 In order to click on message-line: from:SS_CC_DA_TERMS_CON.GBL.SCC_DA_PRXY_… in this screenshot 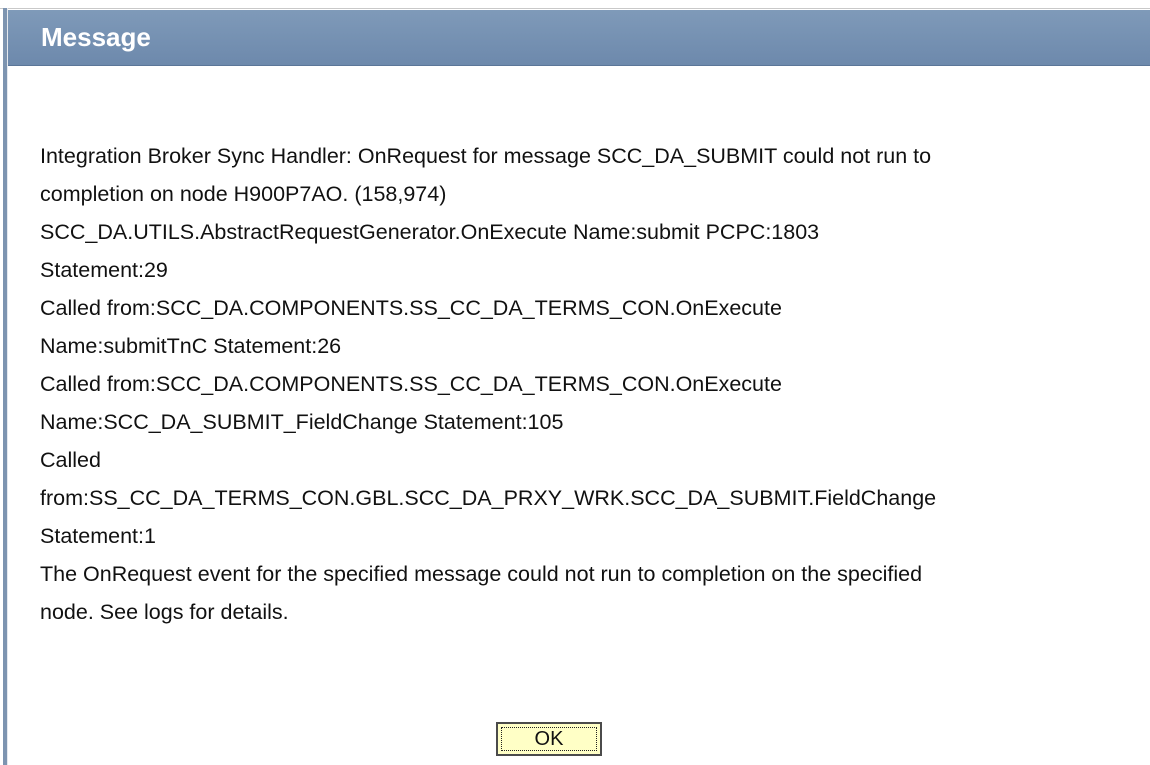, I will do `click(488, 498)`.